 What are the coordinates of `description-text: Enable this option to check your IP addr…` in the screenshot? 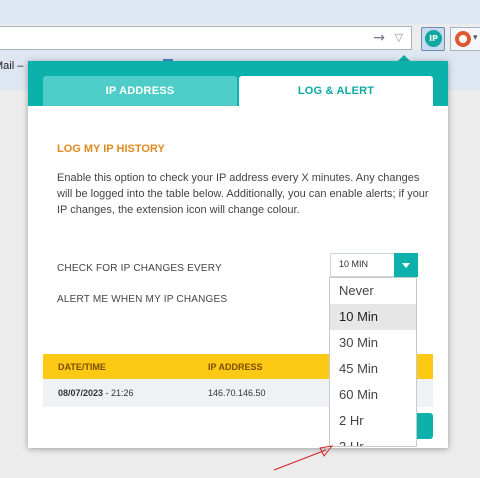 It's located at (243, 194).